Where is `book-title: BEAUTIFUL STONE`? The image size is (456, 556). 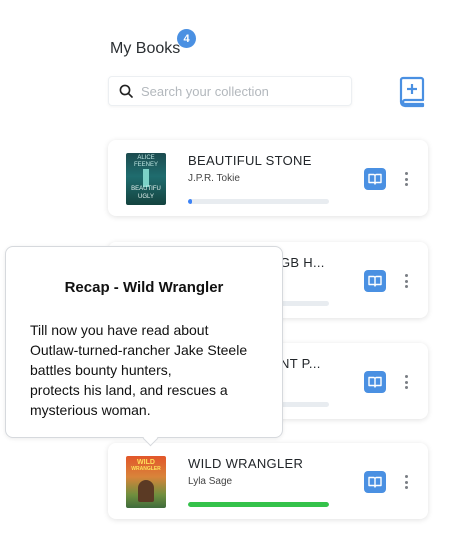
book-title: BEAUTIFUL STONE is located at coordinates (250, 160).